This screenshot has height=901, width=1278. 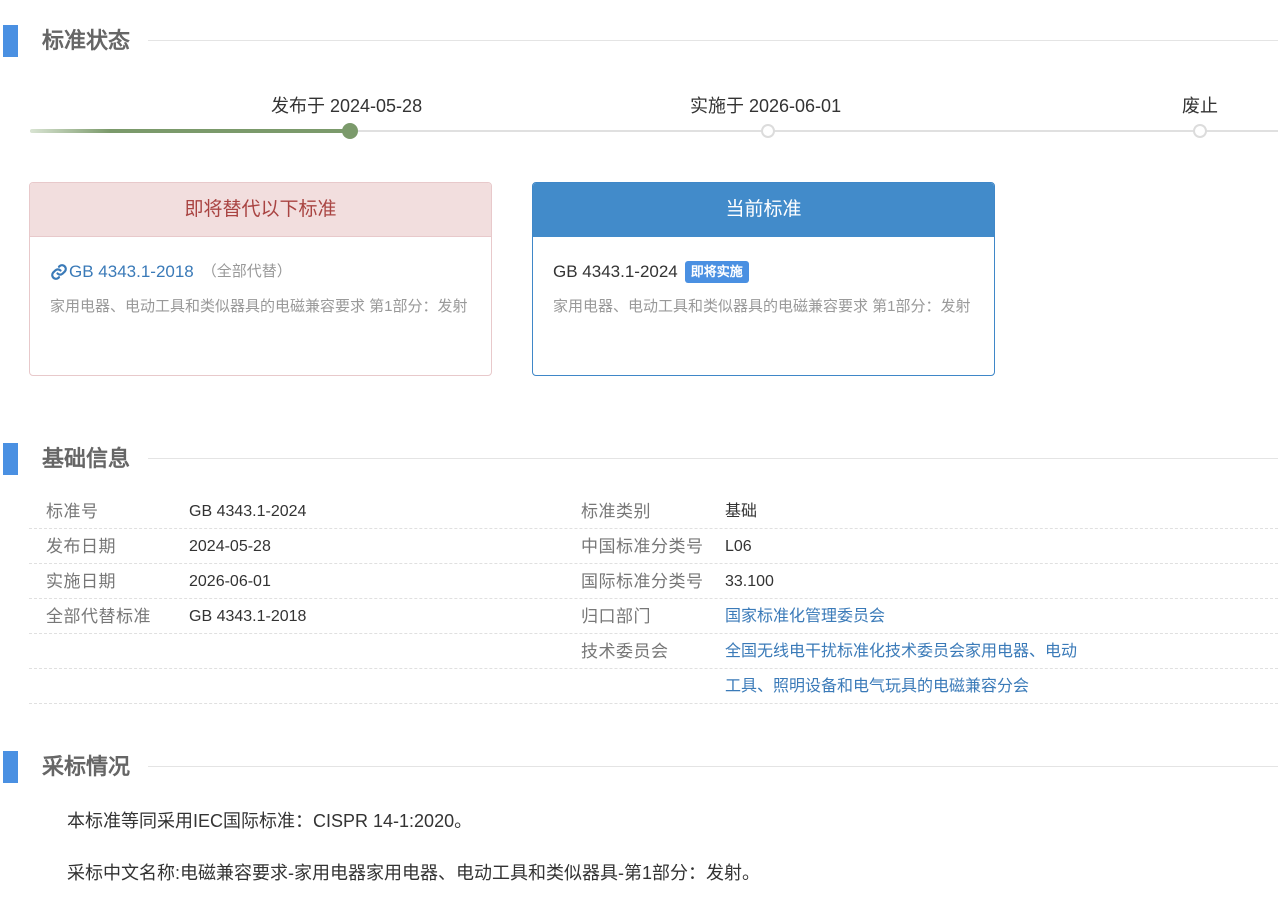 What do you see at coordinates (1200, 131) in the screenshot?
I see `timeline-abolished-dot` at bounding box center [1200, 131].